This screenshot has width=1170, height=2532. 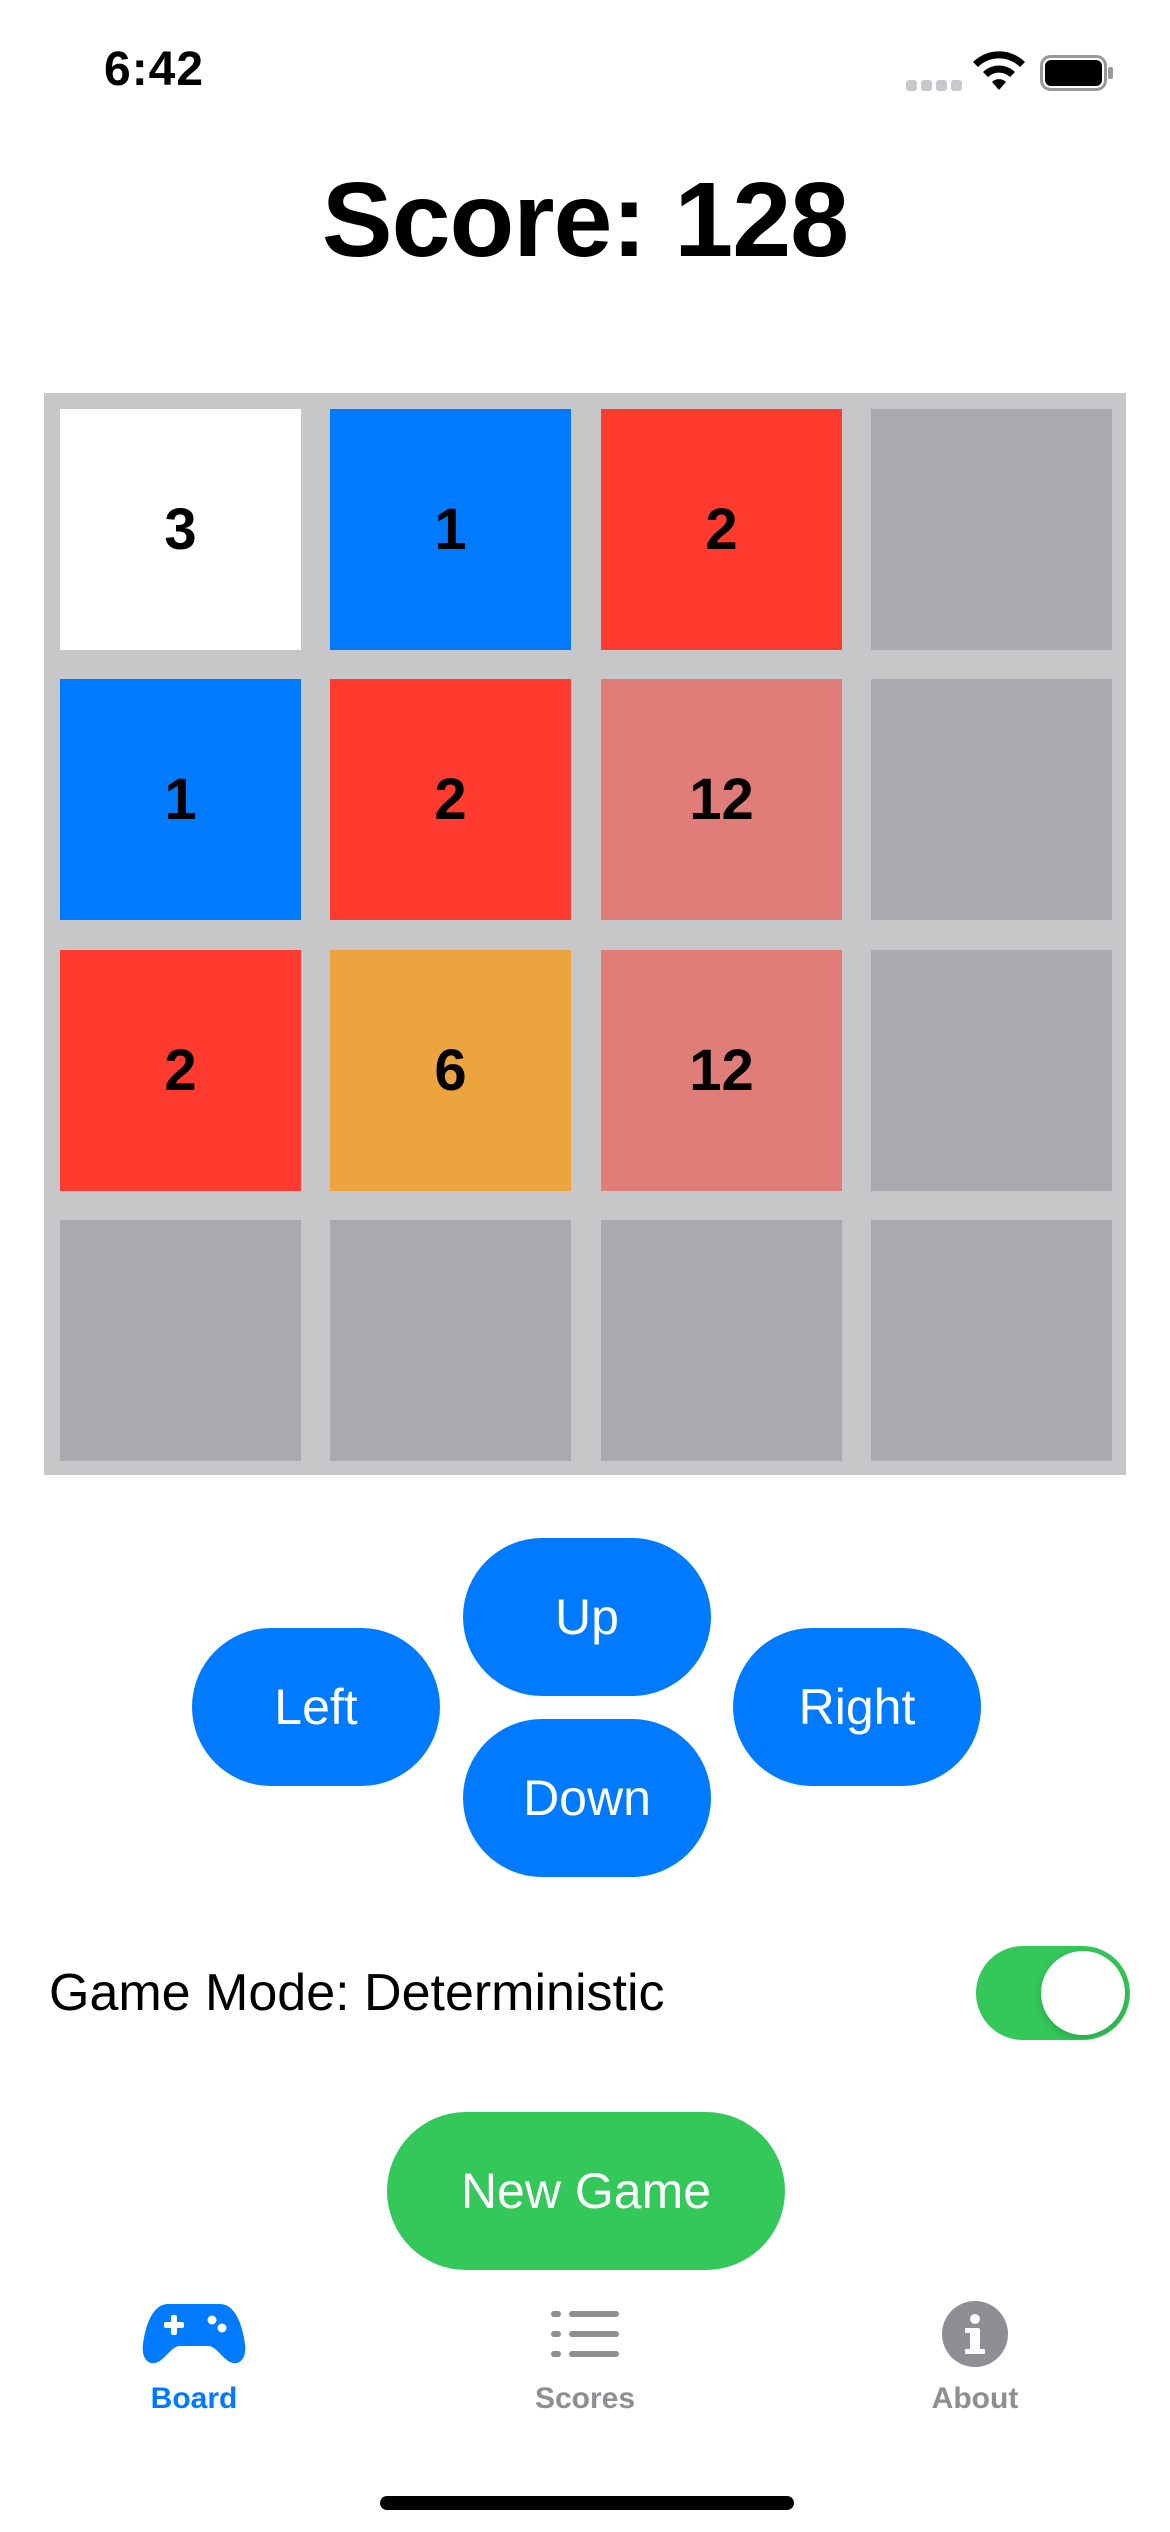 I want to click on up-button: Up, so click(x=587, y=1617).